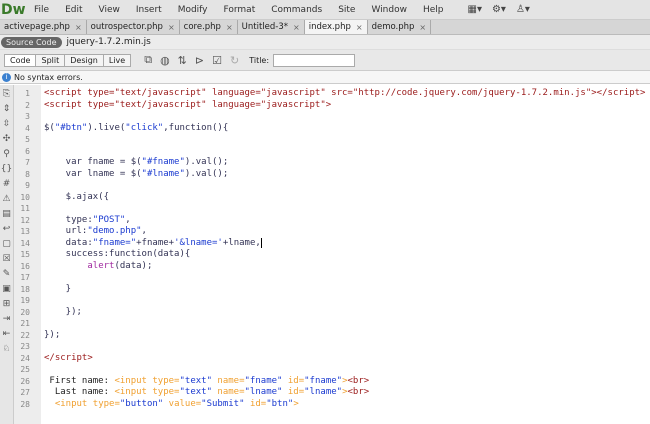 Image resolution: width=650 pixels, height=424 pixels. Describe the element at coordinates (499, 9) in the screenshot. I see `gear-icon: ⚙▾` at that location.